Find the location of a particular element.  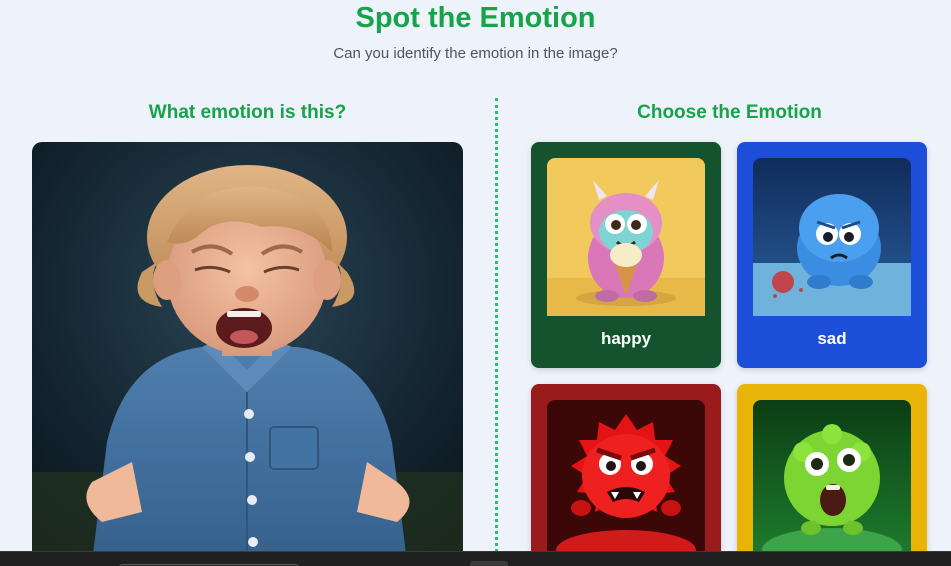

option-card-surprised is located at coordinates (832, 475).